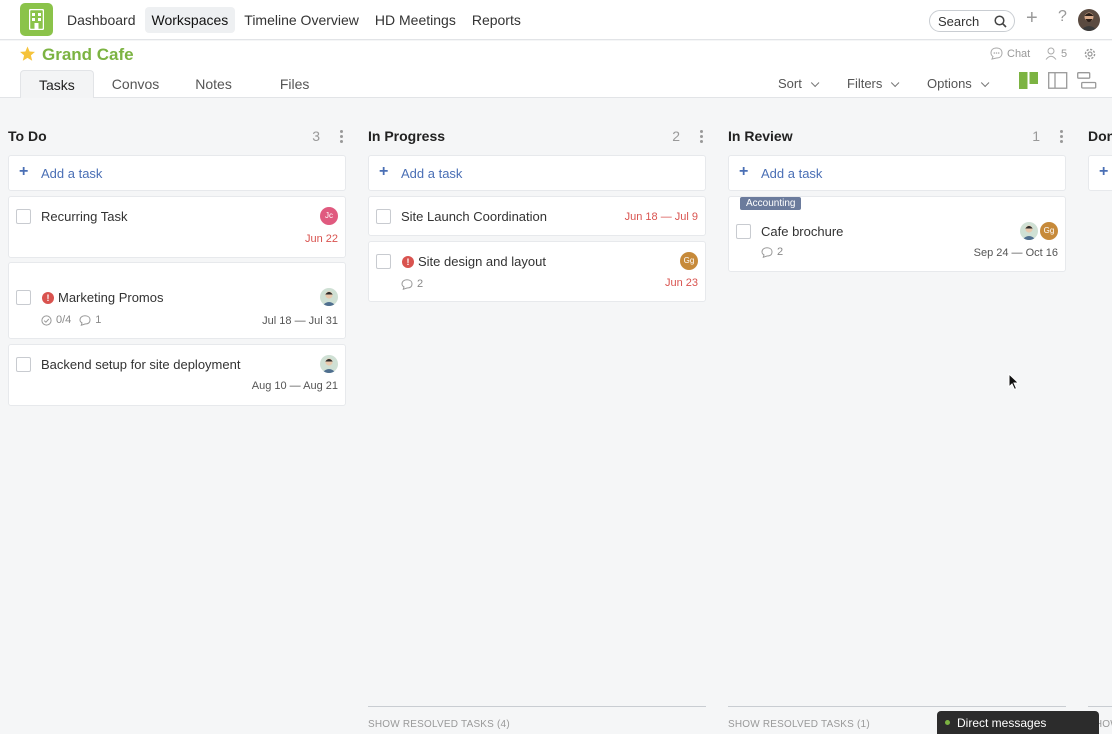 This screenshot has width=1112, height=734. What do you see at coordinates (64, 320) in the screenshot?
I see `checklist-progress: 0/4` at bounding box center [64, 320].